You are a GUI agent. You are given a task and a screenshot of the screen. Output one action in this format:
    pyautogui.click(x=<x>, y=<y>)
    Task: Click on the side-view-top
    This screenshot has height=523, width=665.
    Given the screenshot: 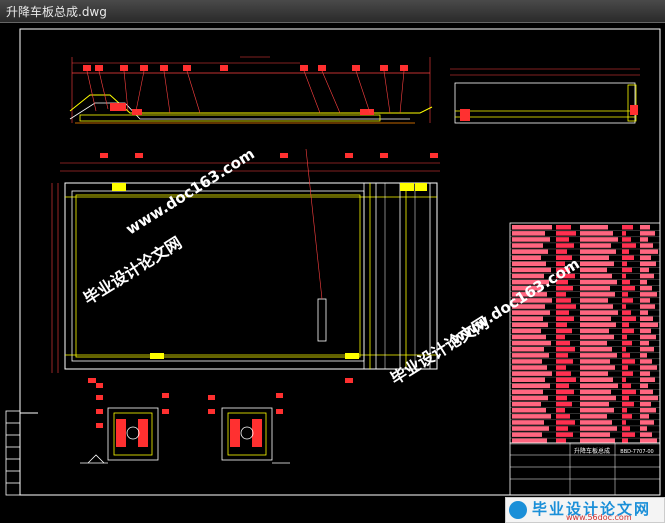 What is the action you would take?
    pyautogui.click(x=251, y=90)
    